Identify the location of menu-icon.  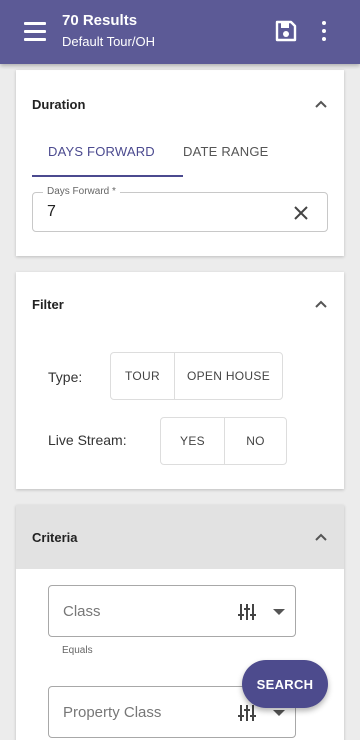
(35, 32).